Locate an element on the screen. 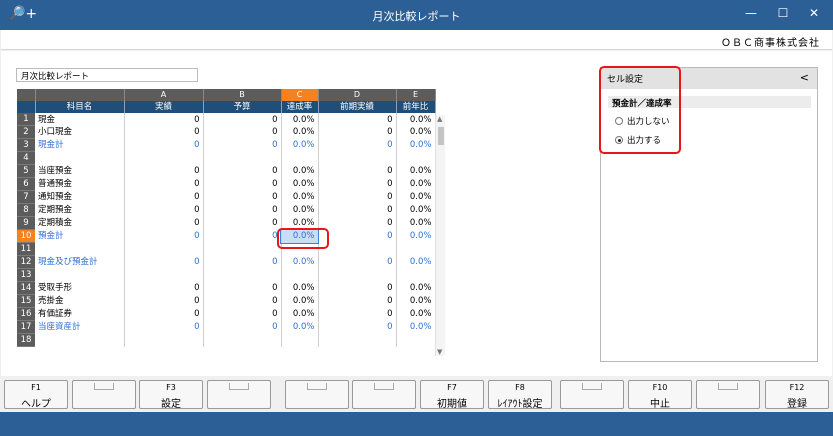 This screenshot has height=436, width=833. scroll-up-icon: ▲ is located at coordinates (439, 119).